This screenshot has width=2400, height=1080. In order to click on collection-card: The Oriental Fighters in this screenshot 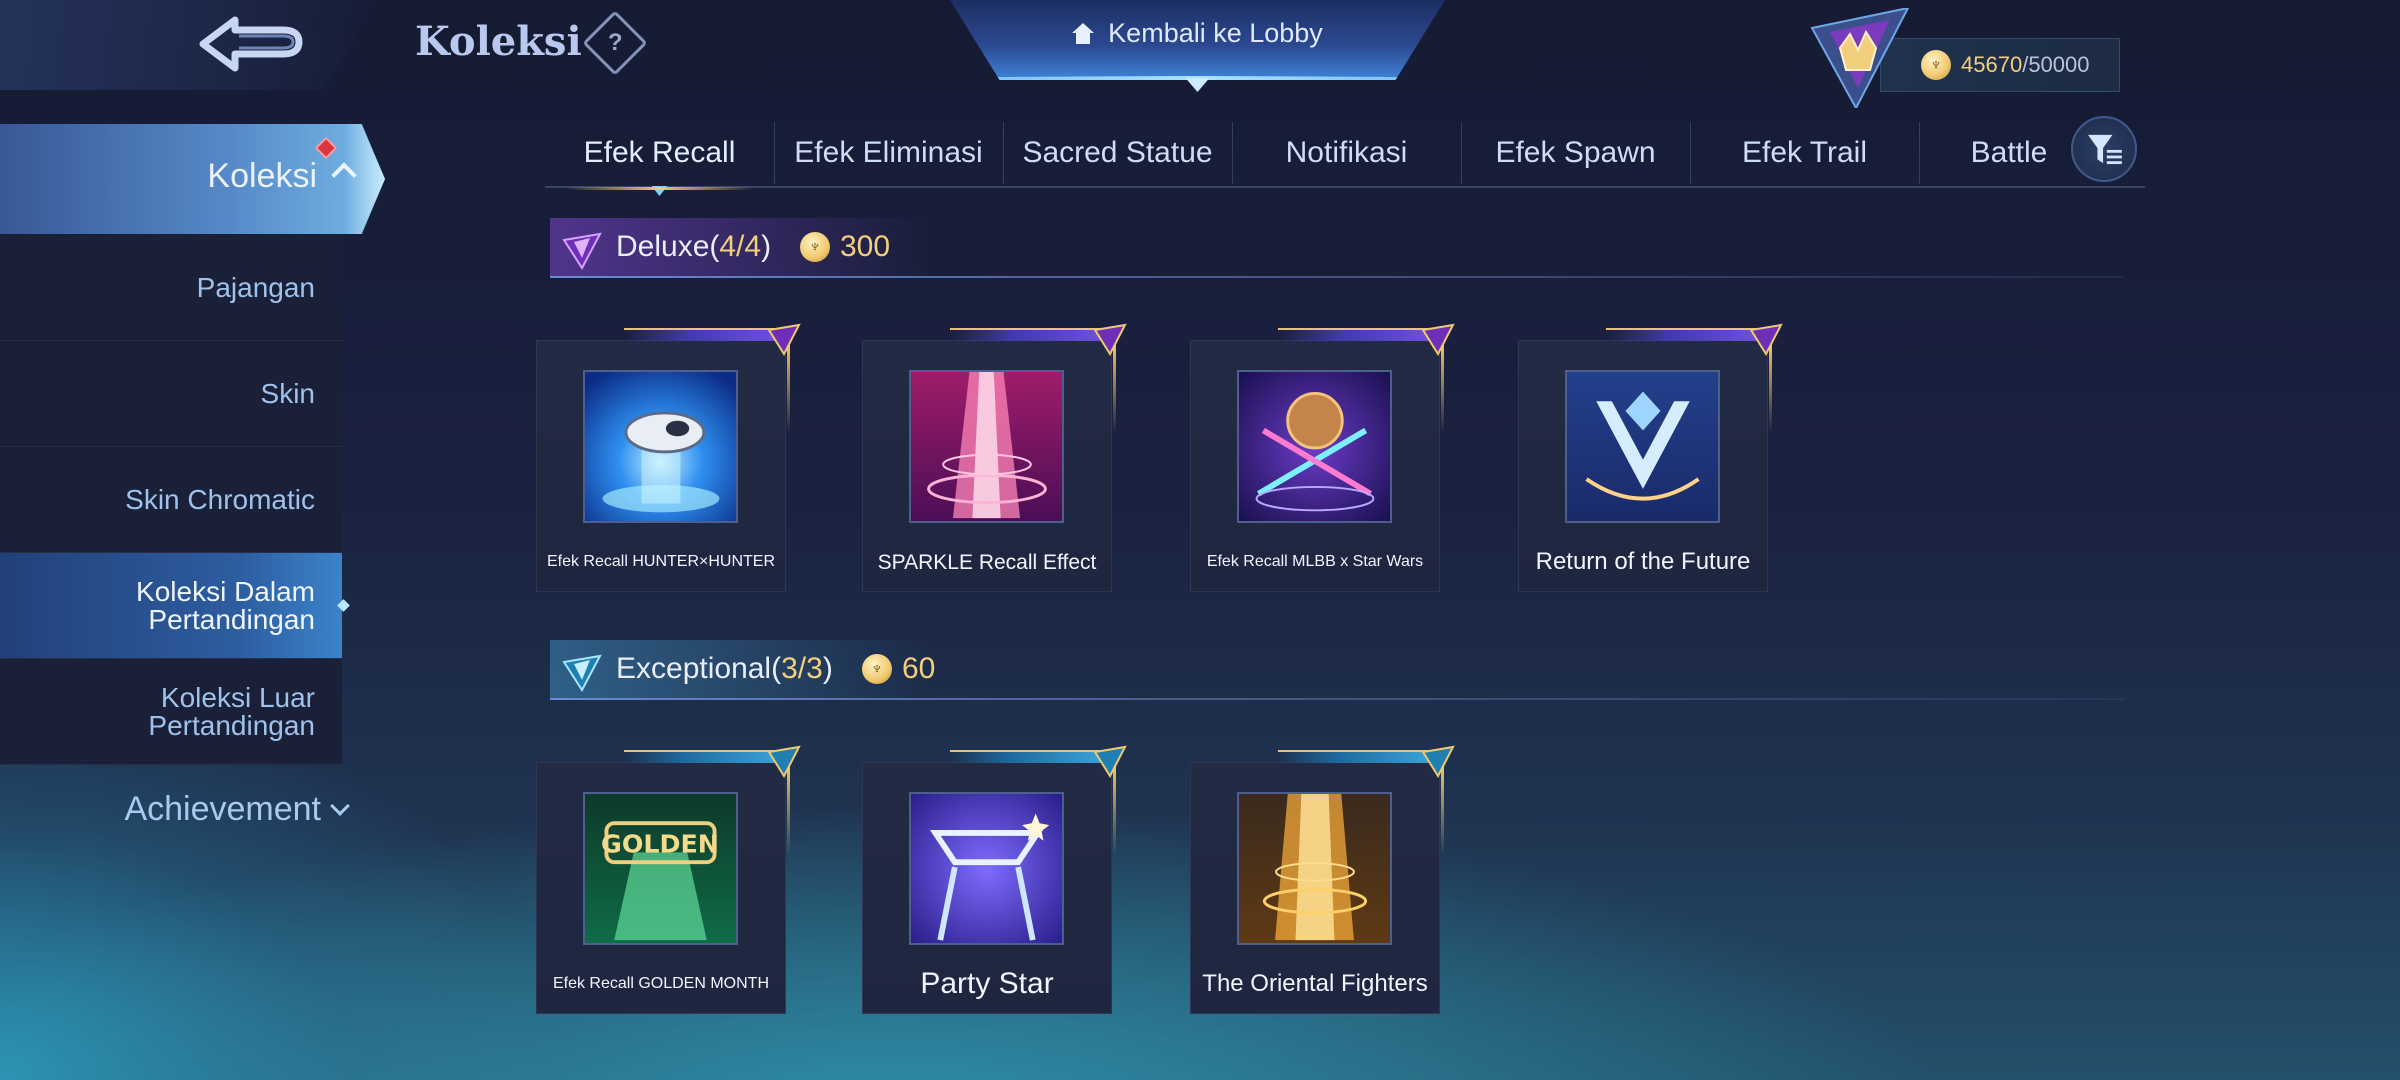, I will do `click(1322, 879)`.